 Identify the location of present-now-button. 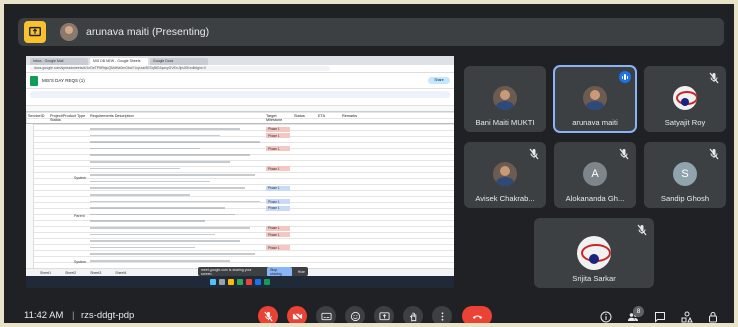
(384, 314).